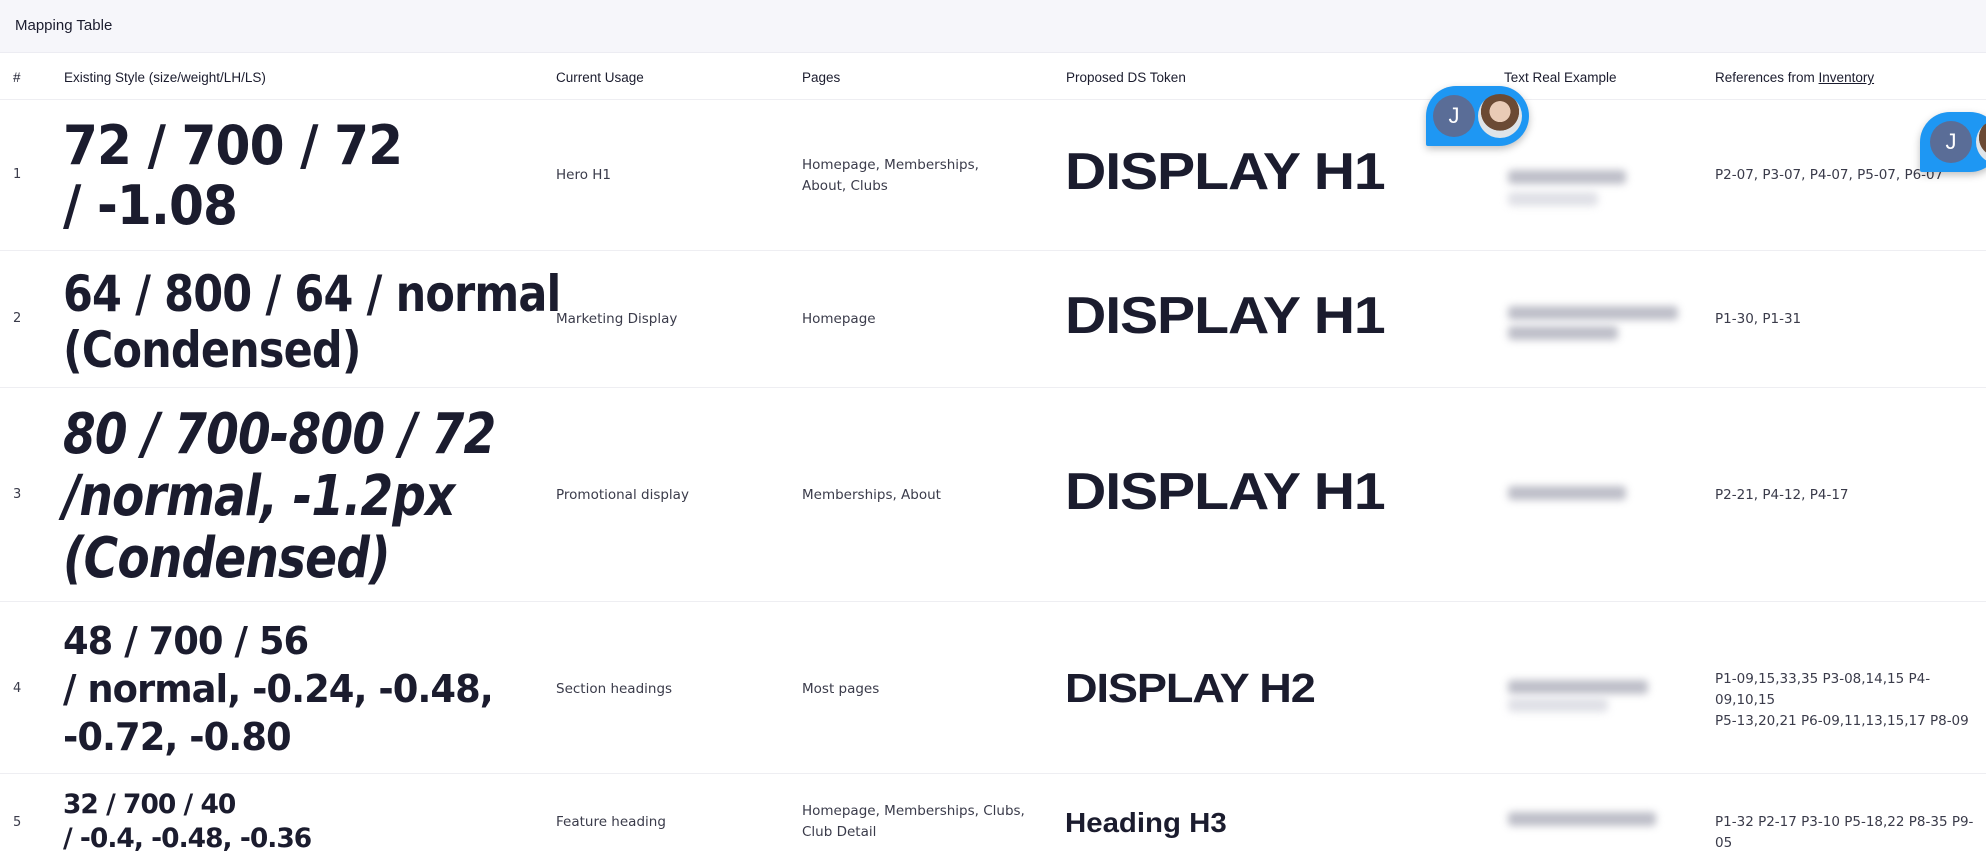  I want to click on proposed-token: DISPLAY H2, so click(1190, 688).